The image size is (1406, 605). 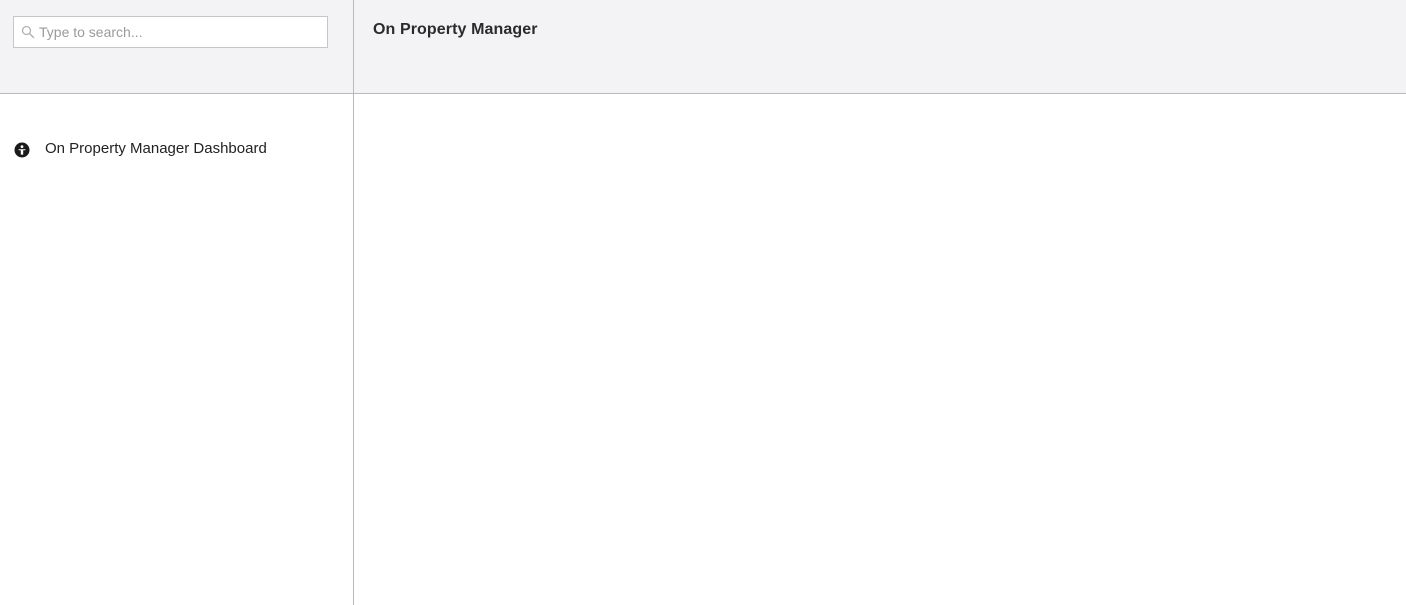 I want to click on page-title: On Property Manager, so click(x=455, y=29).